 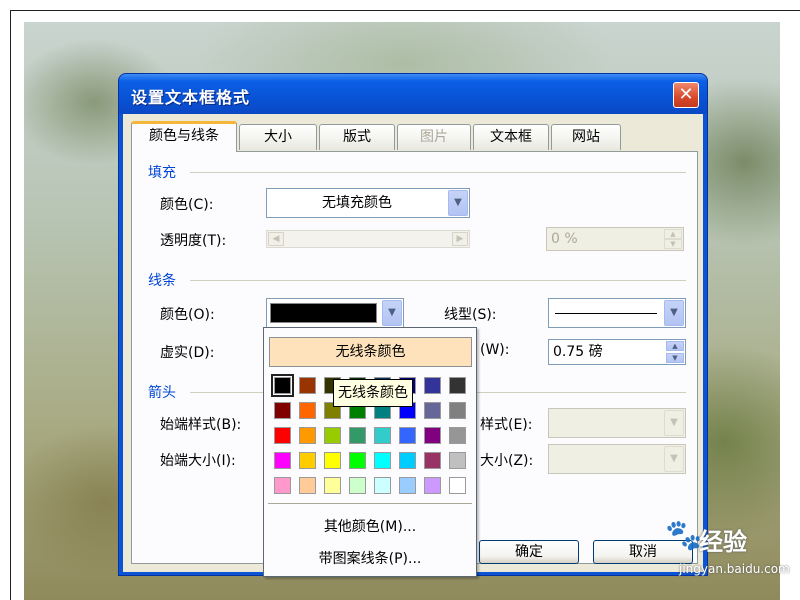 I want to click on watermark-url: jingyan.baidu.com, so click(x=734, y=569).